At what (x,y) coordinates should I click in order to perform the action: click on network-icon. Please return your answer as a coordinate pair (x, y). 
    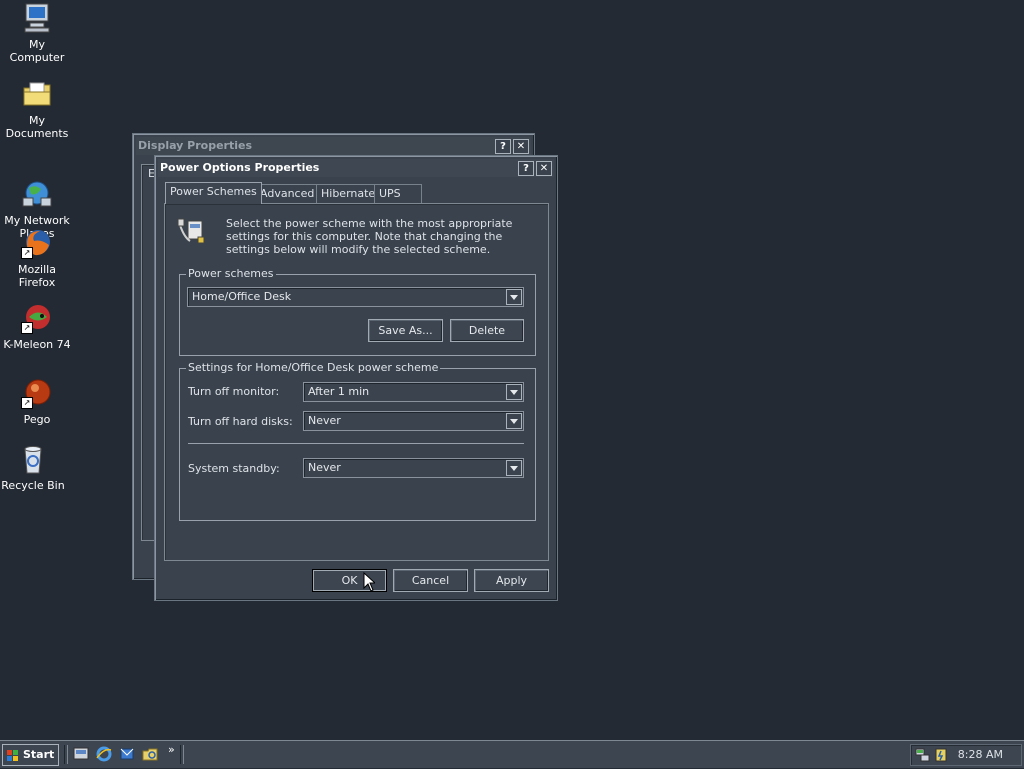
    Looking at the image, I should click on (37, 186).